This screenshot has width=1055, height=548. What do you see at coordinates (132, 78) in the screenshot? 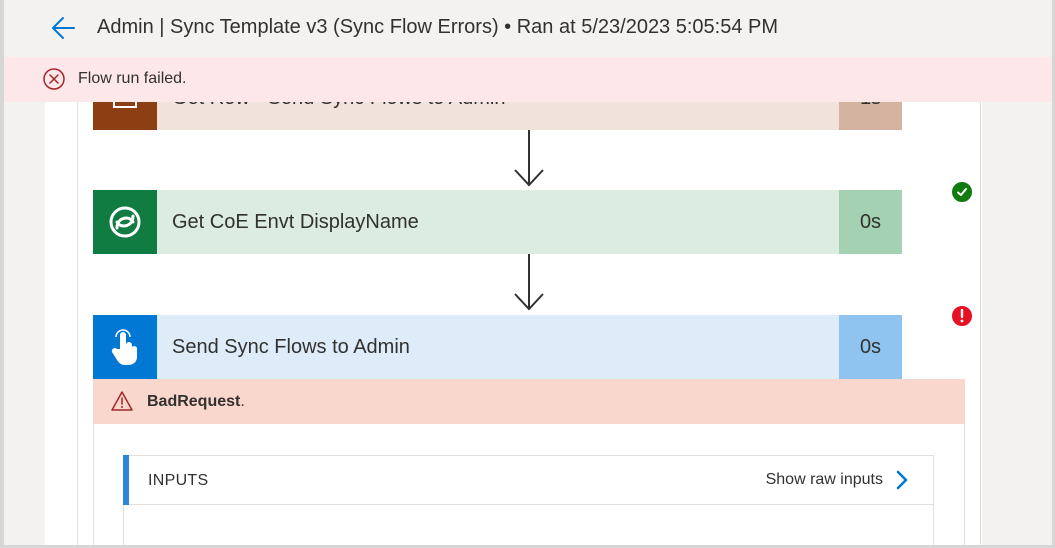
I see `banner-message: Flow run failed.` at bounding box center [132, 78].